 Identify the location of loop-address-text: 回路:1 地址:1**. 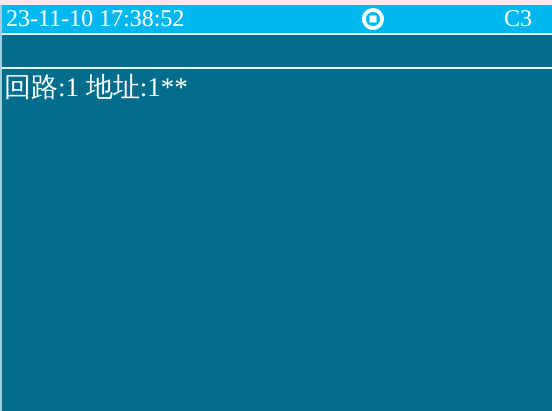
(95, 87).